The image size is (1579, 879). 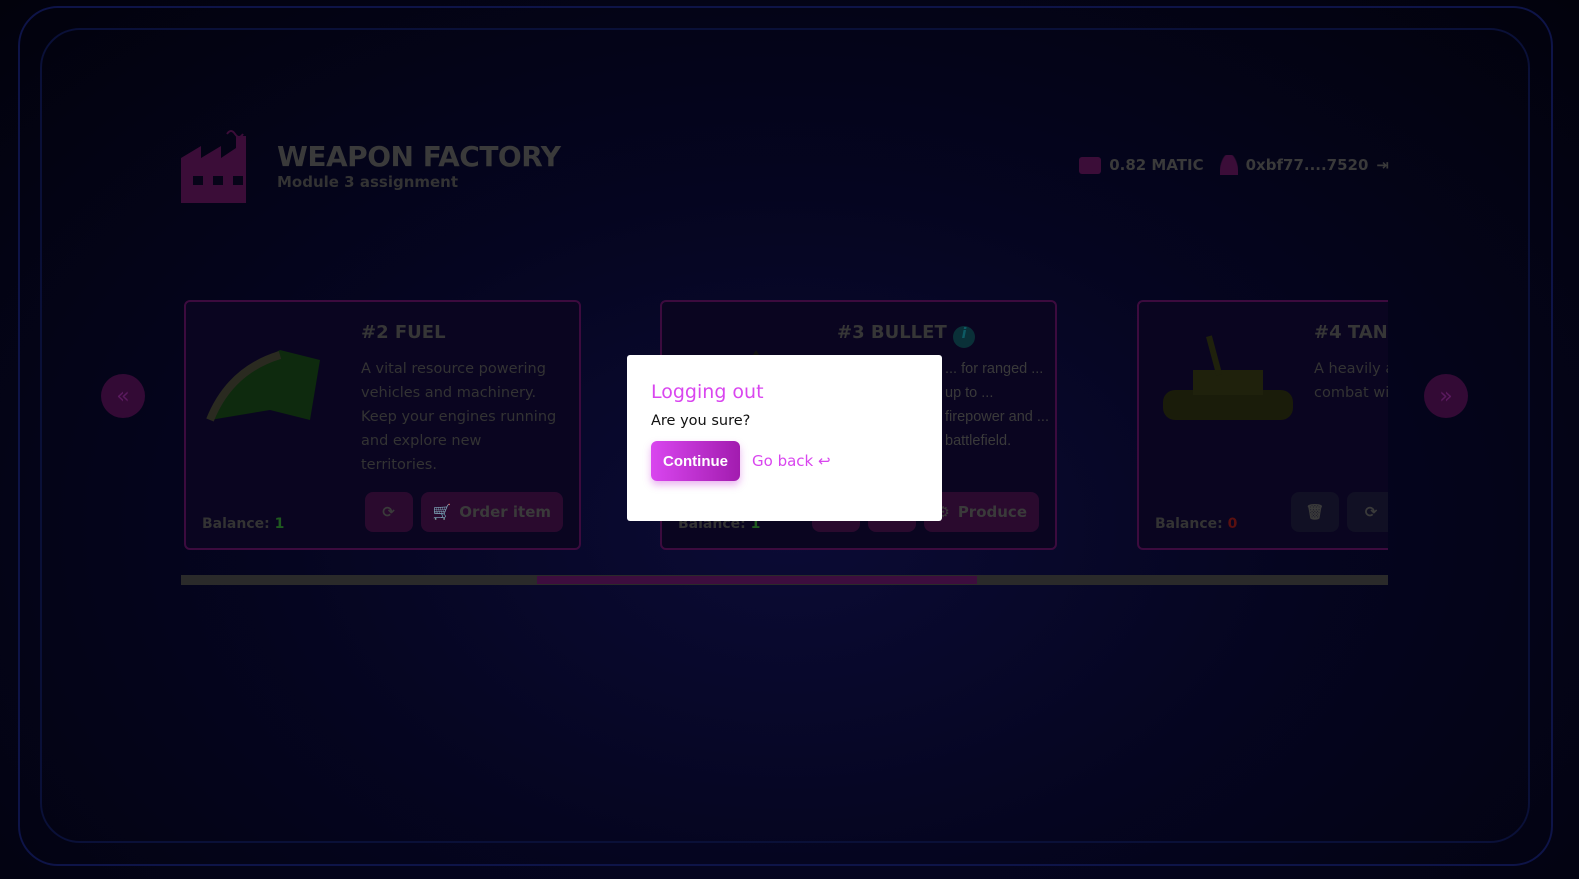 I want to click on chevrons-left-icon: «, so click(x=123, y=396).